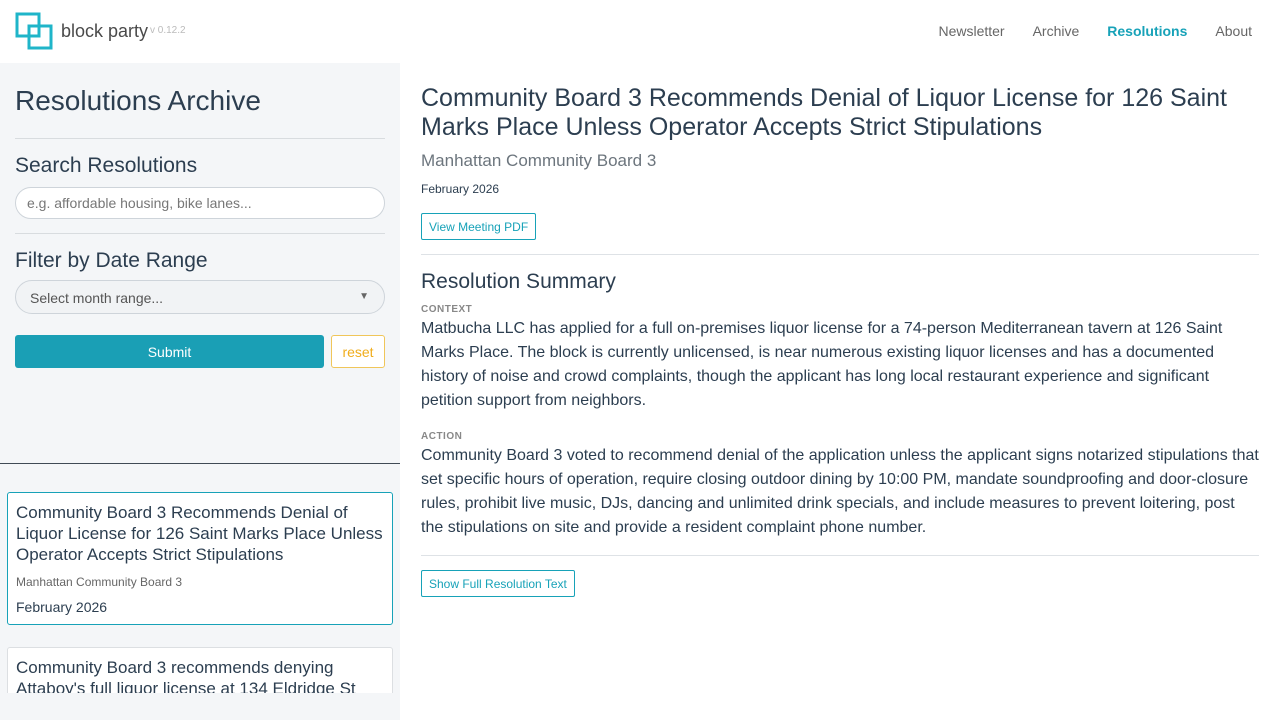 Image resolution: width=1280 pixels, height=720 pixels. What do you see at coordinates (1233, 31) in the screenshot?
I see `nav-about: About` at bounding box center [1233, 31].